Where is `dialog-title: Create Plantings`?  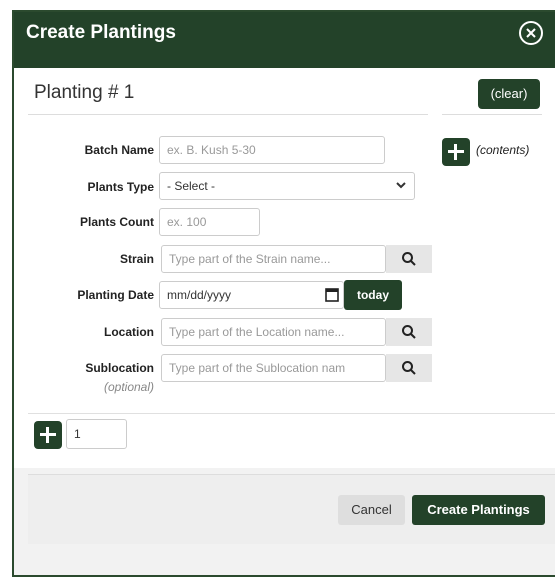 dialog-title: Create Plantings is located at coordinates (101, 32).